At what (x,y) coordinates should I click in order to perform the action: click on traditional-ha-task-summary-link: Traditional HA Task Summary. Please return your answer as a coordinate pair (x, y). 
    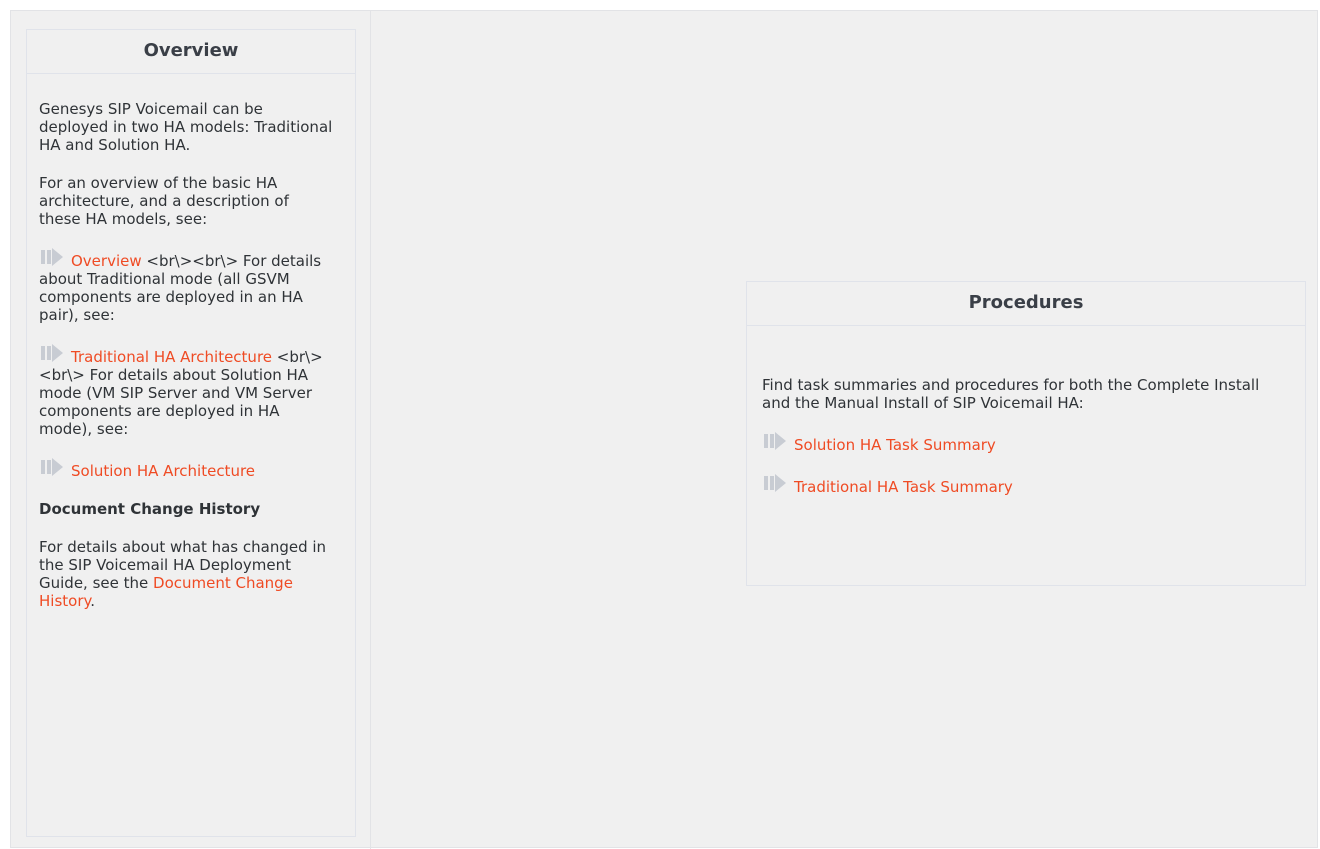
    Looking at the image, I should click on (903, 487).